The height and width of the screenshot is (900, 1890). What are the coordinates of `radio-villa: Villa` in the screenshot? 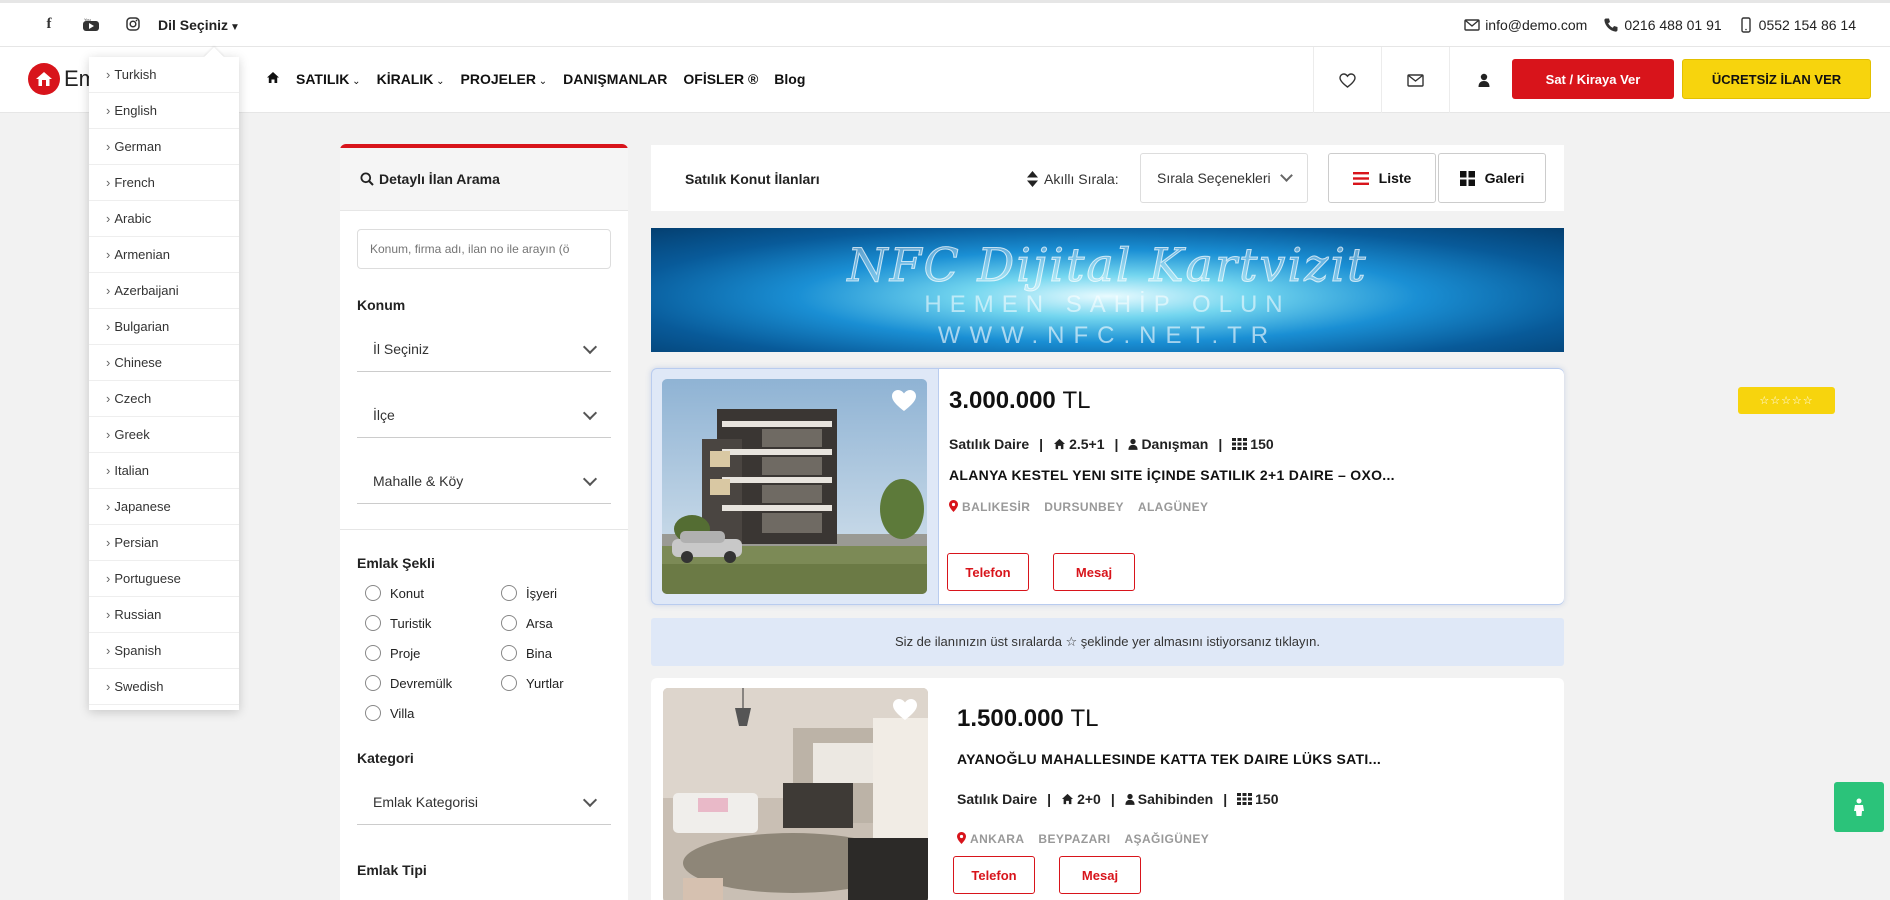 It's located at (389, 713).